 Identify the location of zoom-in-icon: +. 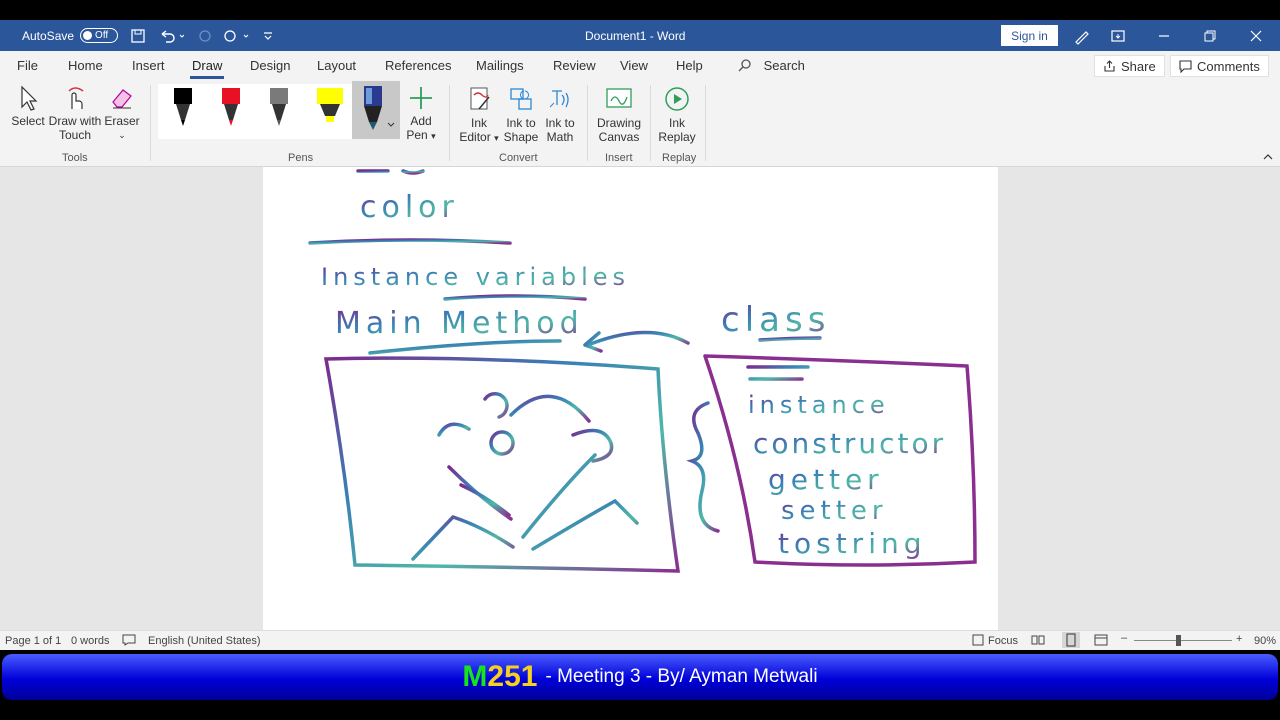
(1239, 639).